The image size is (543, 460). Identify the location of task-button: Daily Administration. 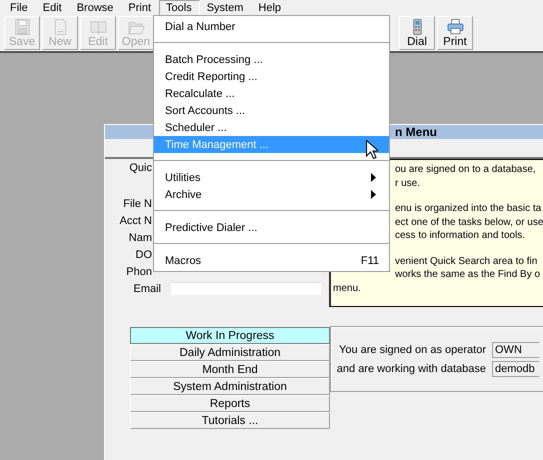
(230, 352).